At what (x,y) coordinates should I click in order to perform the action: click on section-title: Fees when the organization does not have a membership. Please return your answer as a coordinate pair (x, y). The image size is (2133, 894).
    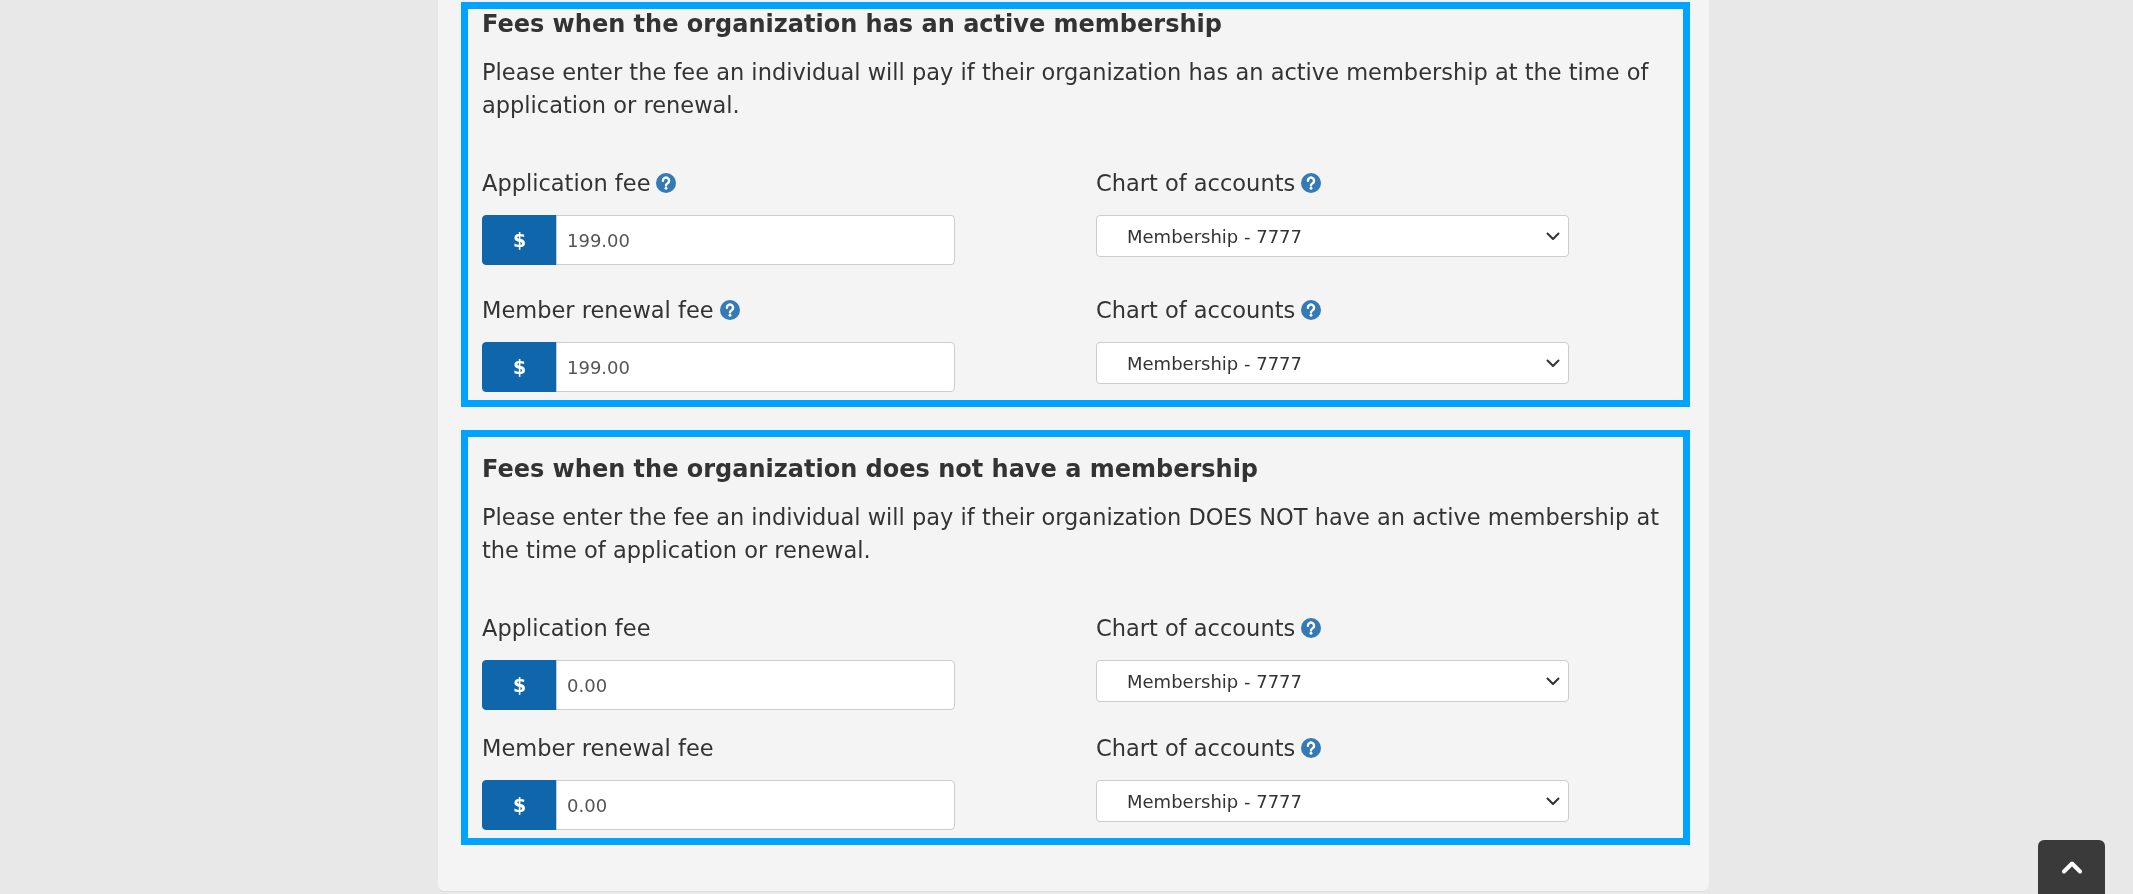
    Looking at the image, I should click on (871, 469).